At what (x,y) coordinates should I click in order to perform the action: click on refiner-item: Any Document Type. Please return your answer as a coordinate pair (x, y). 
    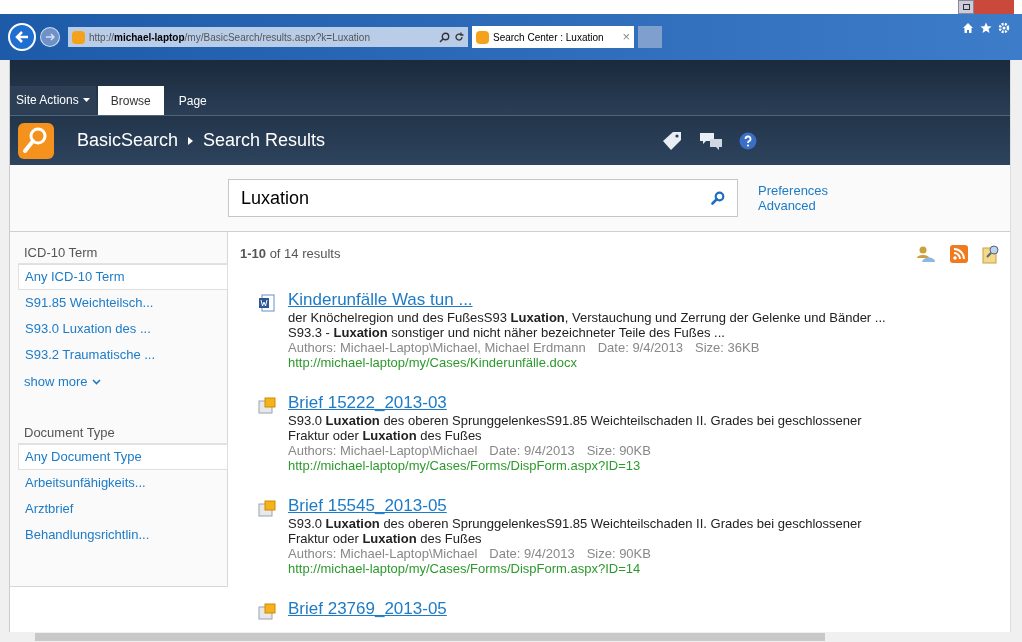
    Looking at the image, I should click on (123, 457).